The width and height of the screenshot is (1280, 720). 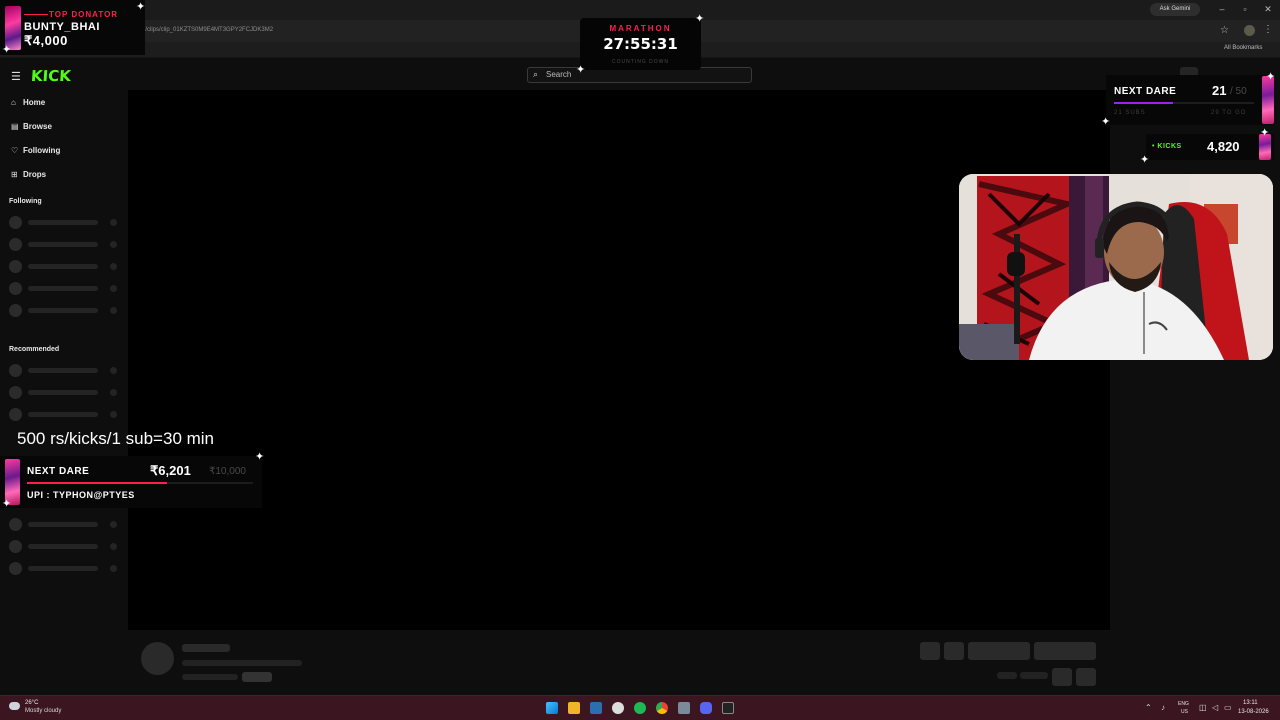 I want to click on nav-browse: ▤ Browse, so click(x=31, y=126).